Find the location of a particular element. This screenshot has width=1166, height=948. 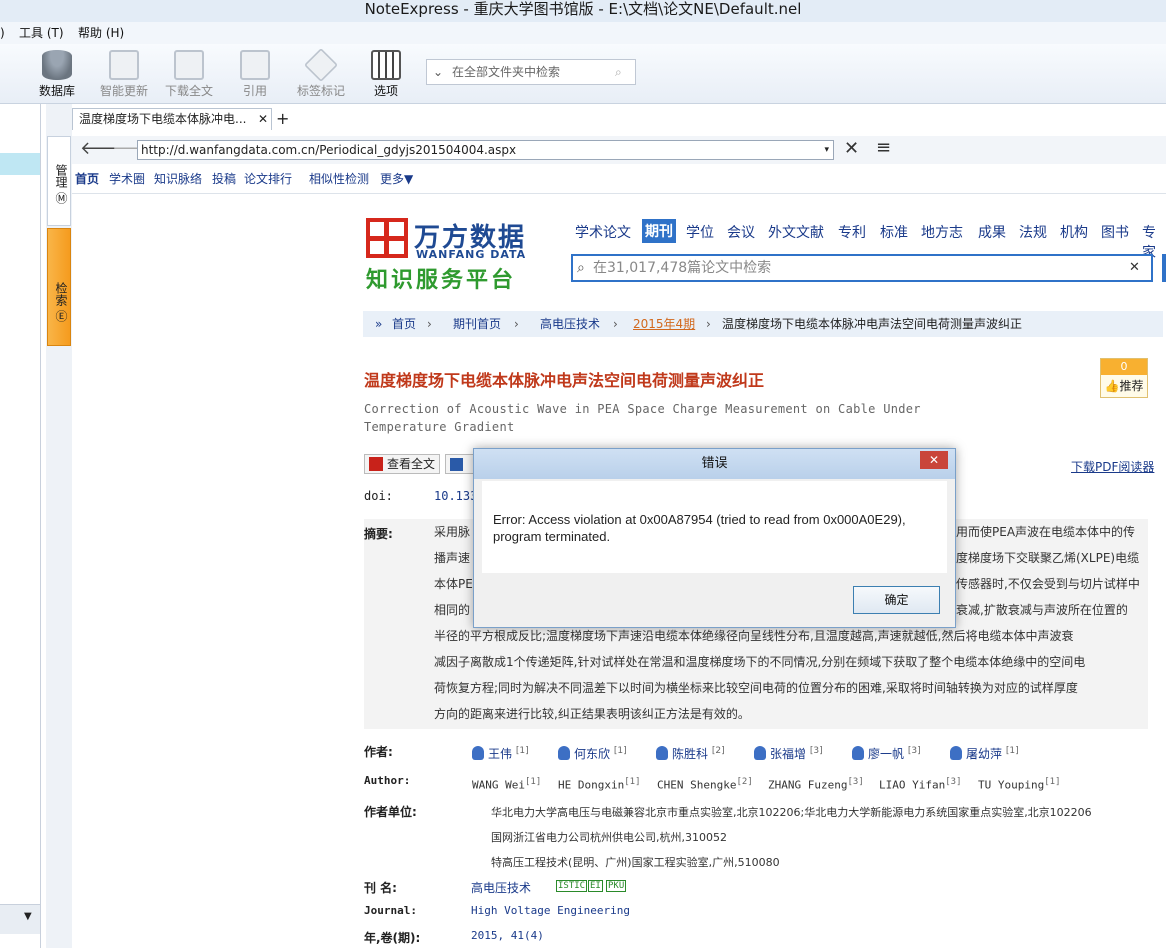

author-link: 屠幼萍 [1] is located at coordinates (984, 753).